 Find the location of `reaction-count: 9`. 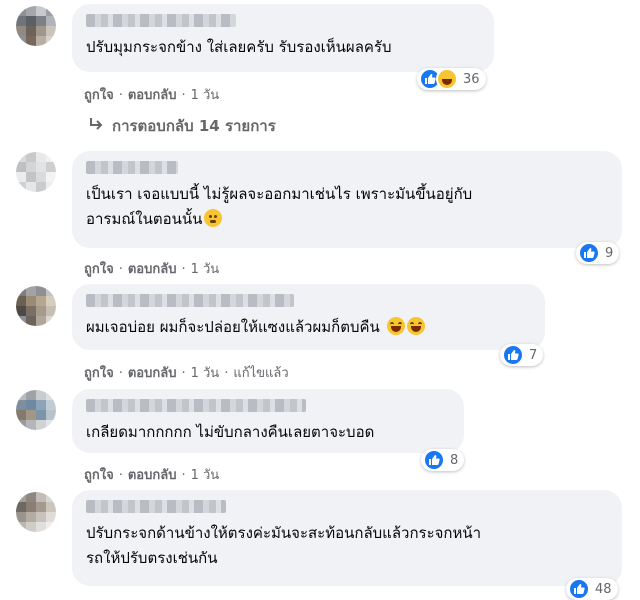

reaction-count: 9 is located at coordinates (609, 253).